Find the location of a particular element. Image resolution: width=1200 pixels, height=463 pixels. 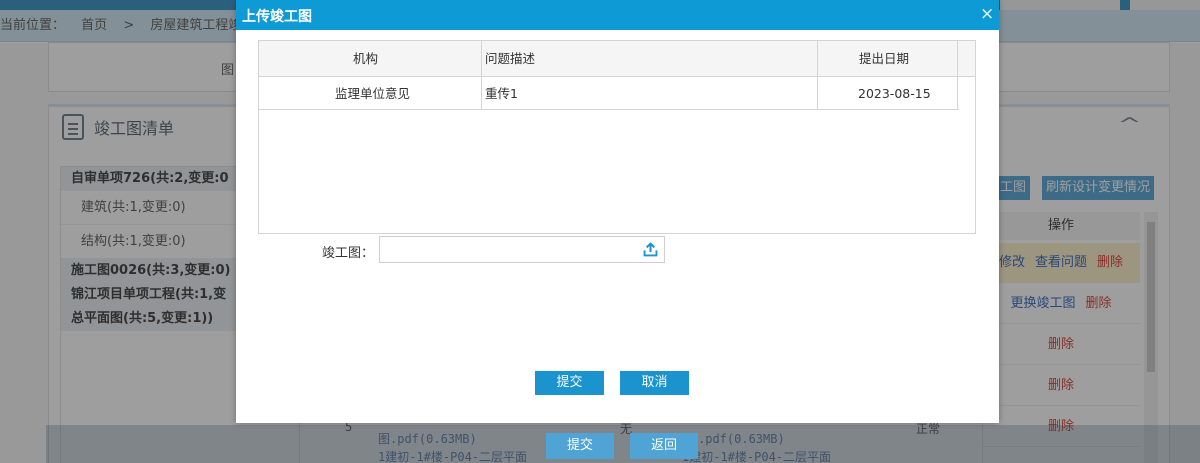

cell-desc: 重传1 is located at coordinates (501, 93).